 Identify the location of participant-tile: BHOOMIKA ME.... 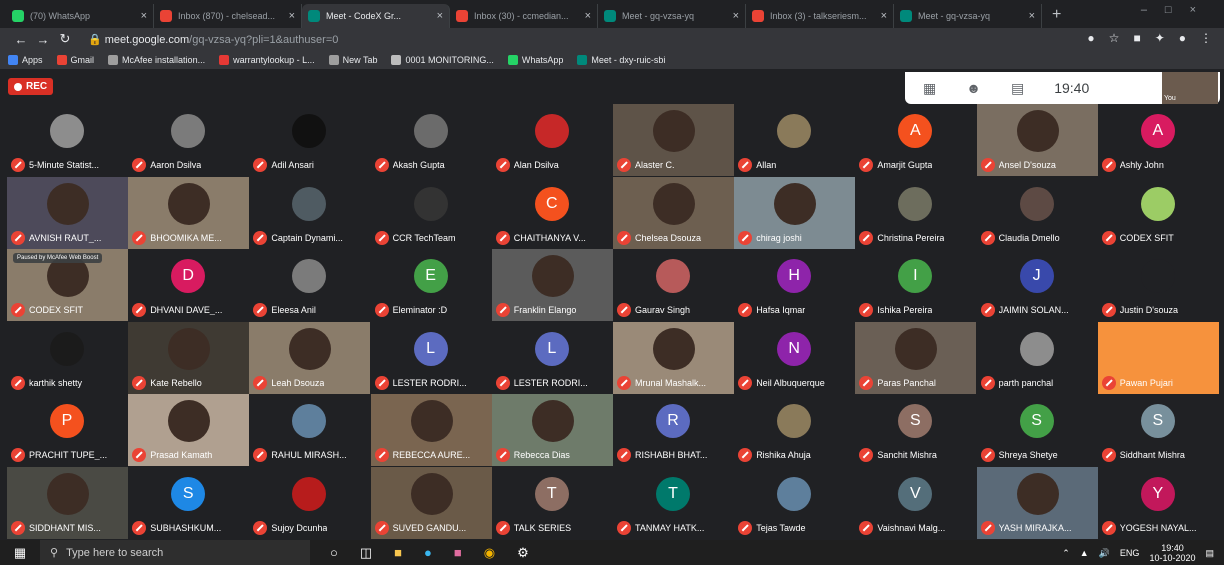
(189, 212).